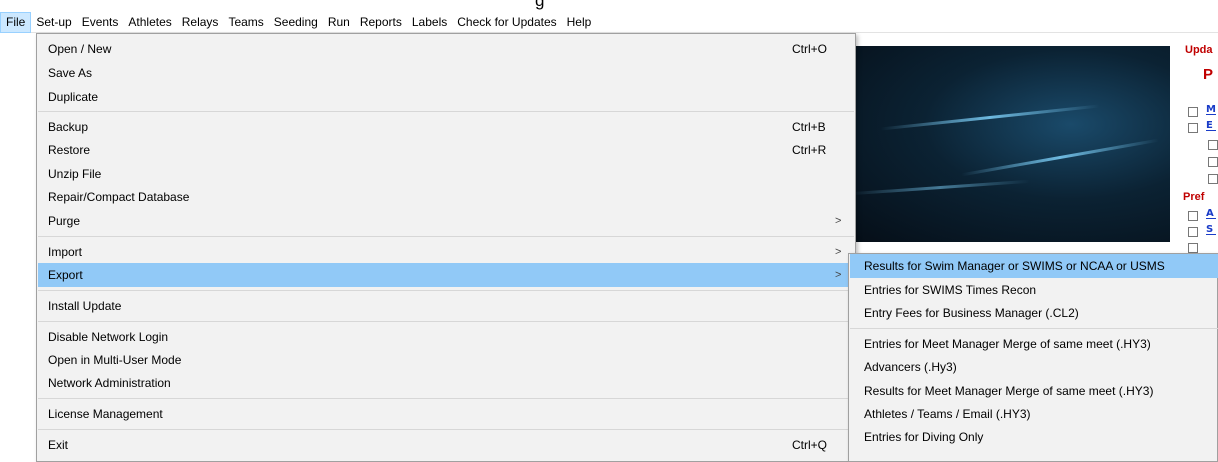 This screenshot has height=462, width=1218. I want to click on menu-athletes: Athletes, so click(149, 22).